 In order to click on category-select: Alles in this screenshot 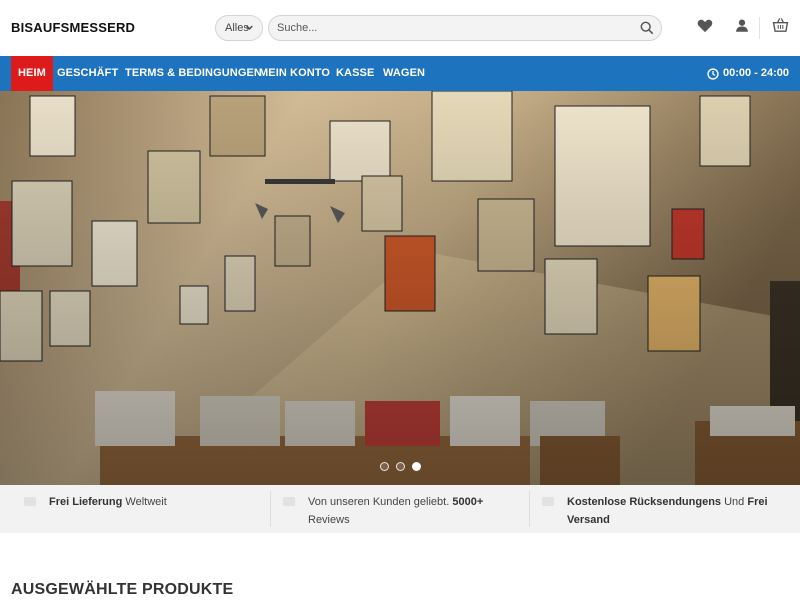, I will do `click(239, 28)`.